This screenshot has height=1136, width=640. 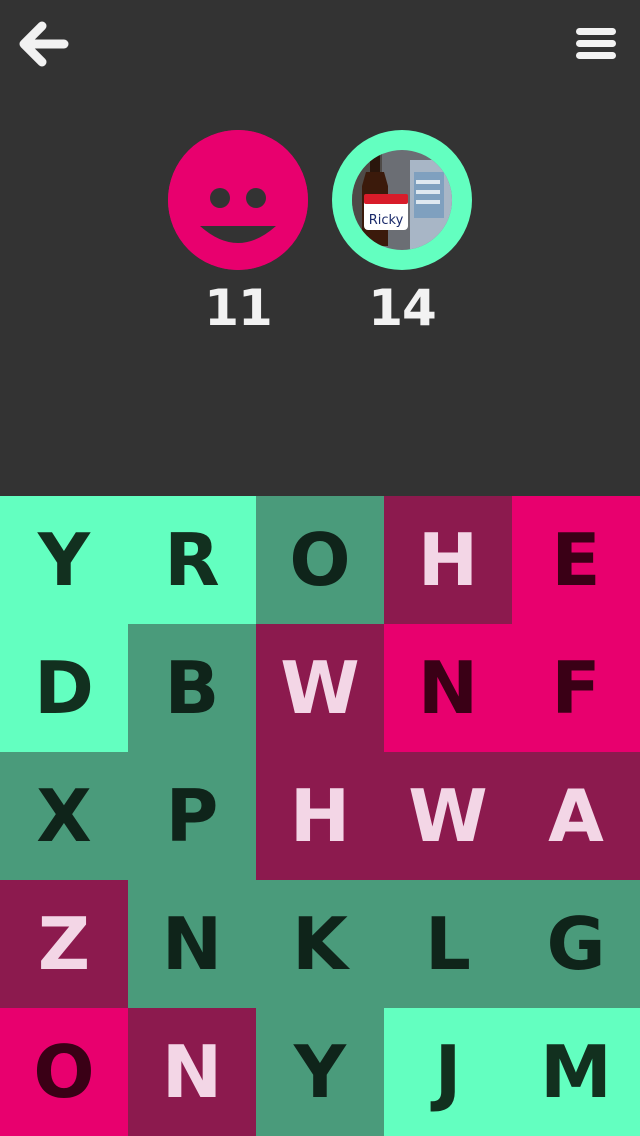 I want to click on player-one-score: 11, so click(x=238, y=308).